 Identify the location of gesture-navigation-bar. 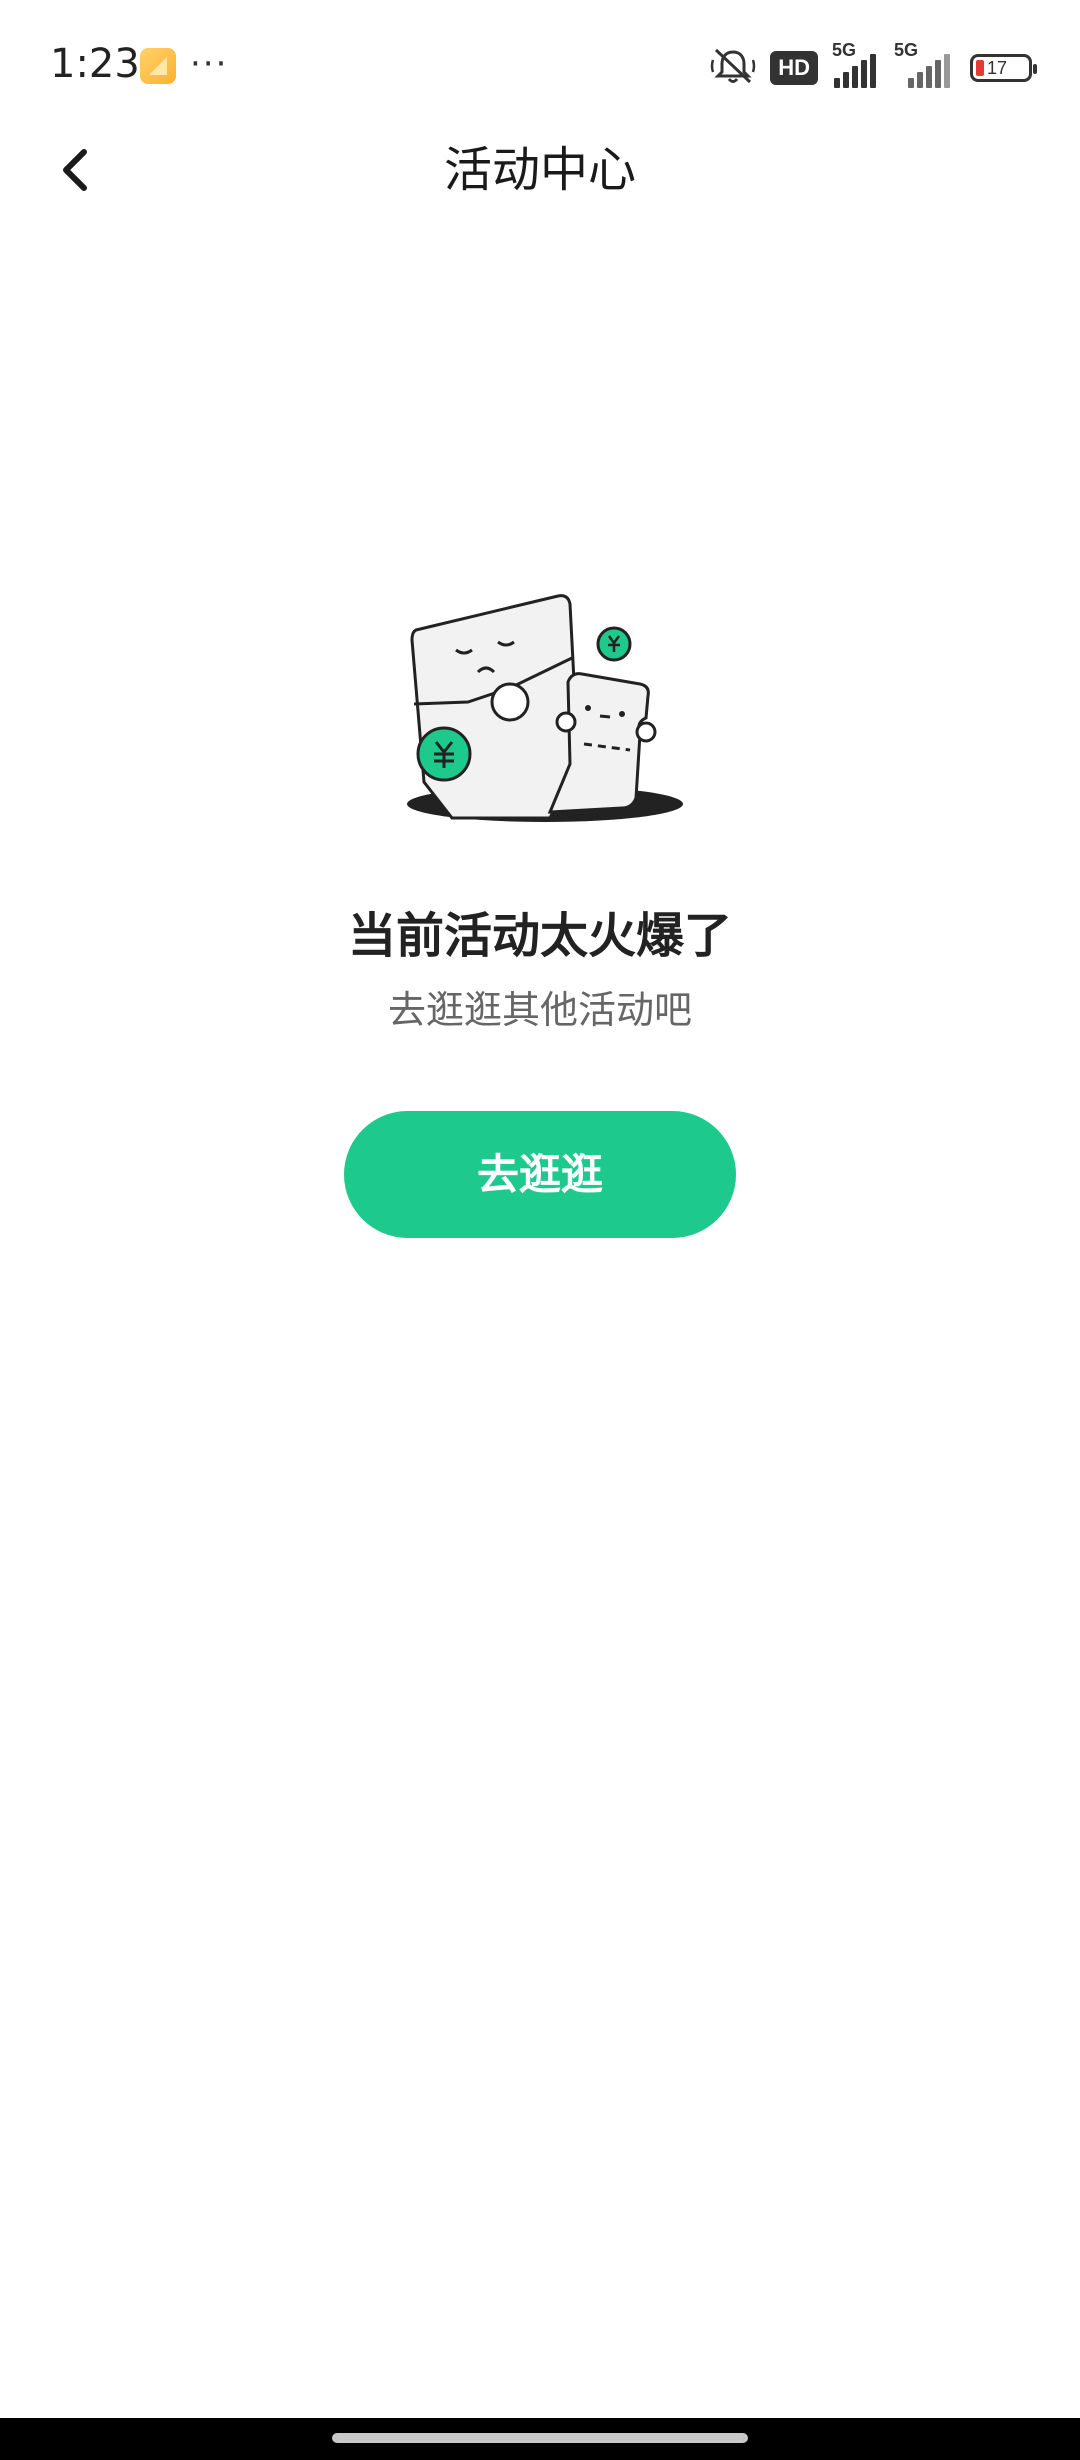
(540, 2439).